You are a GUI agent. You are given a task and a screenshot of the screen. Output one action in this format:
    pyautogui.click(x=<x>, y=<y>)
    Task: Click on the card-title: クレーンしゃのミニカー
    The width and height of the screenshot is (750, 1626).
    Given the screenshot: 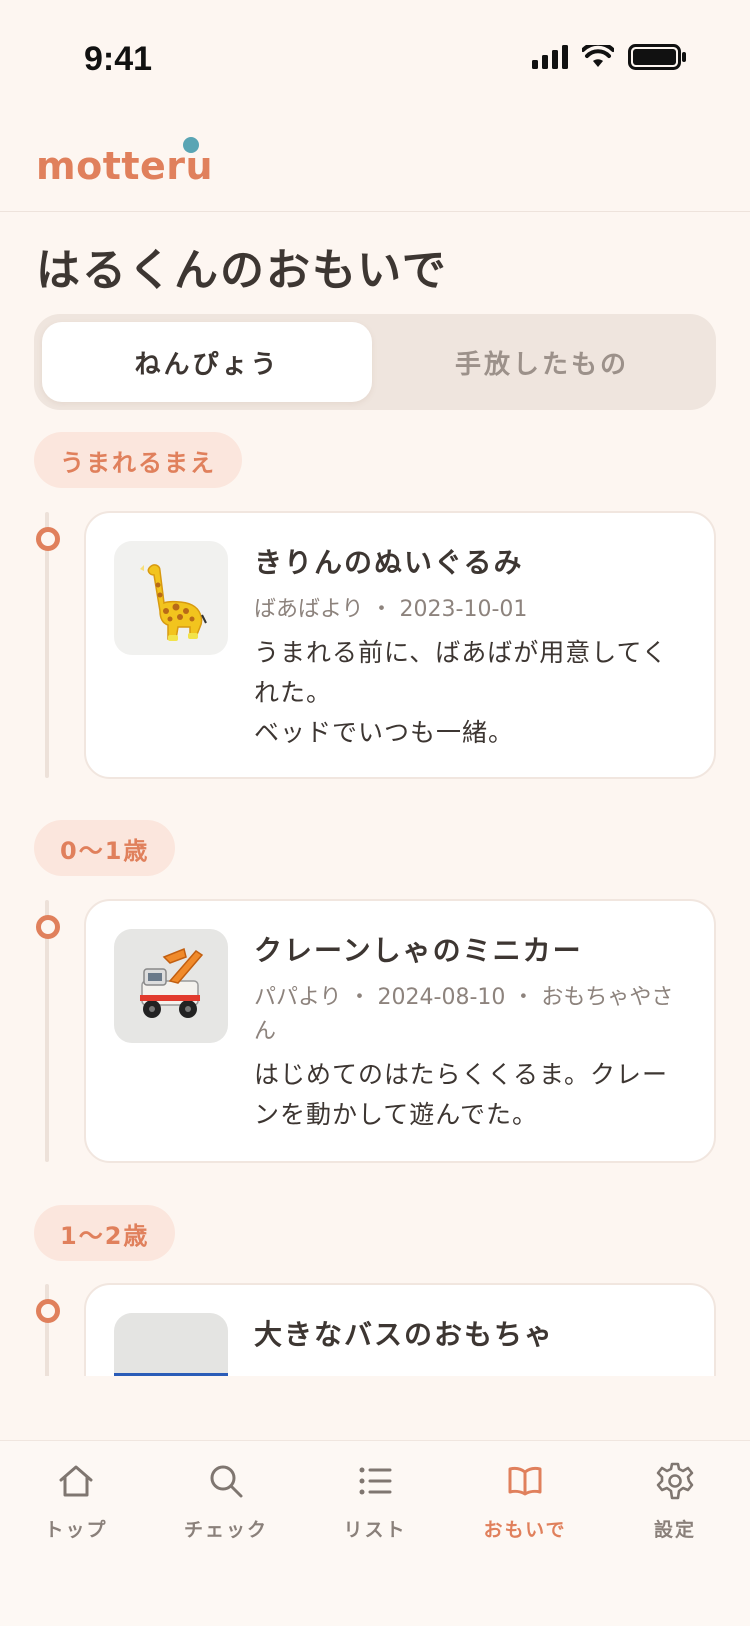 What is the action you would take?
    pyautogui.click(x=418, y=950)
    